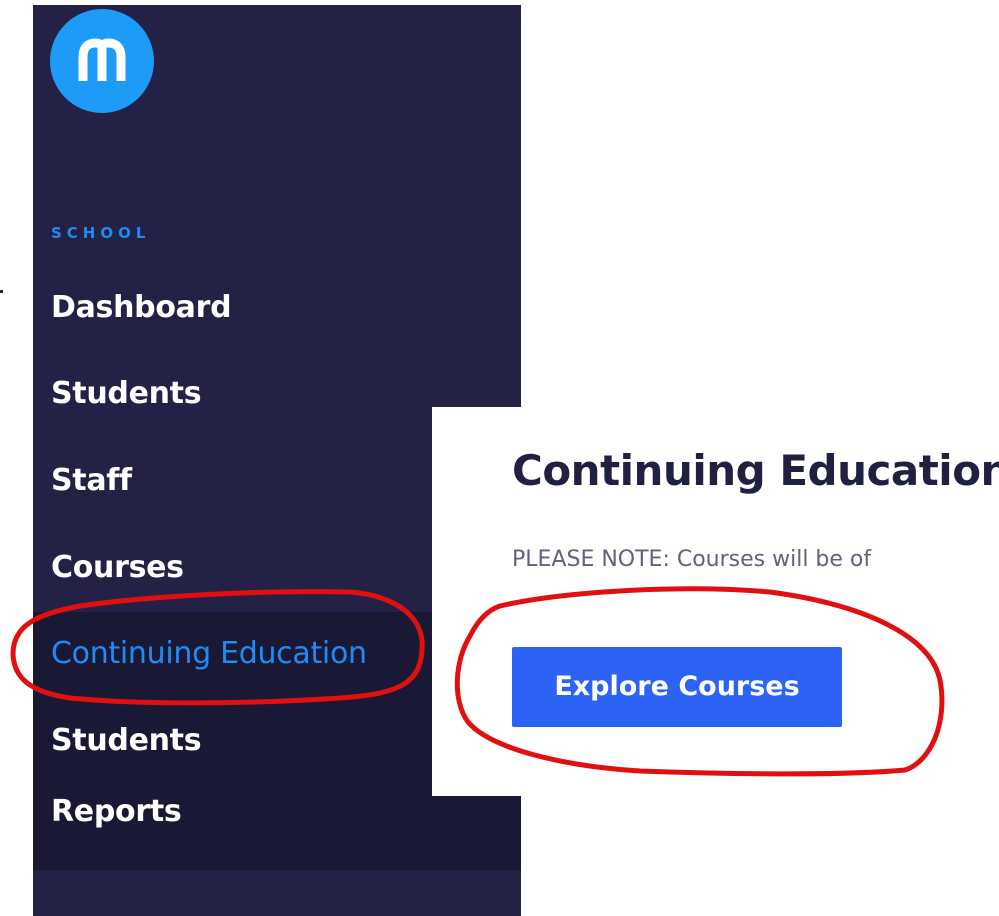  What do you see at coordinates (277, 308) in the screenshot?
I see `sidebar-item-dashboard: Dashboard` at bounding box center [277, 308].